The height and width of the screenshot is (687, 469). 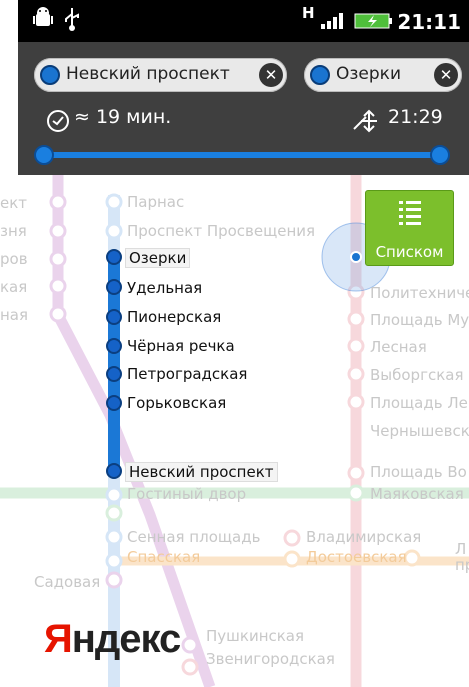 What do you see at coordinates (446, 75) in the screenshot?
I see `clear-to-button: ✕` at bounding box center [446, 75].